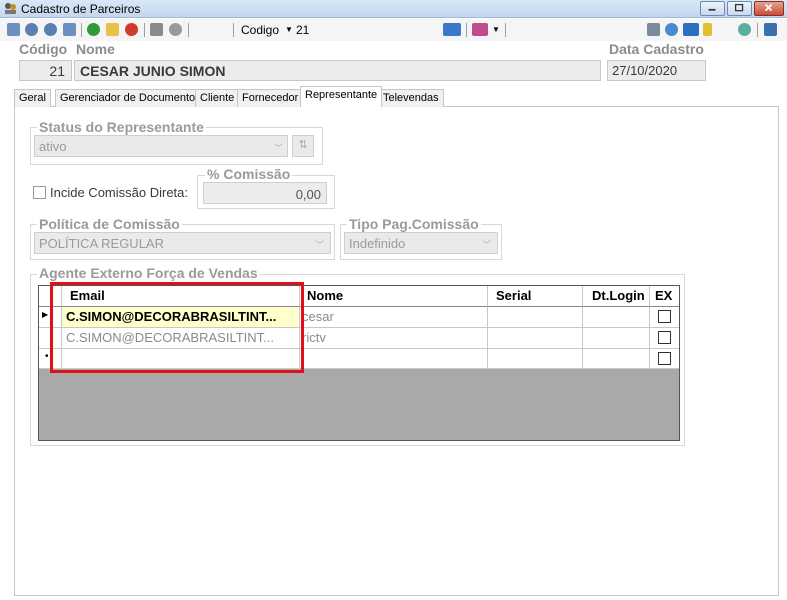 The height and width of the screenshot is (600, 787). Describe the element at coordinates (93, 29) in the screenshot. I see `add-icon` at that location.